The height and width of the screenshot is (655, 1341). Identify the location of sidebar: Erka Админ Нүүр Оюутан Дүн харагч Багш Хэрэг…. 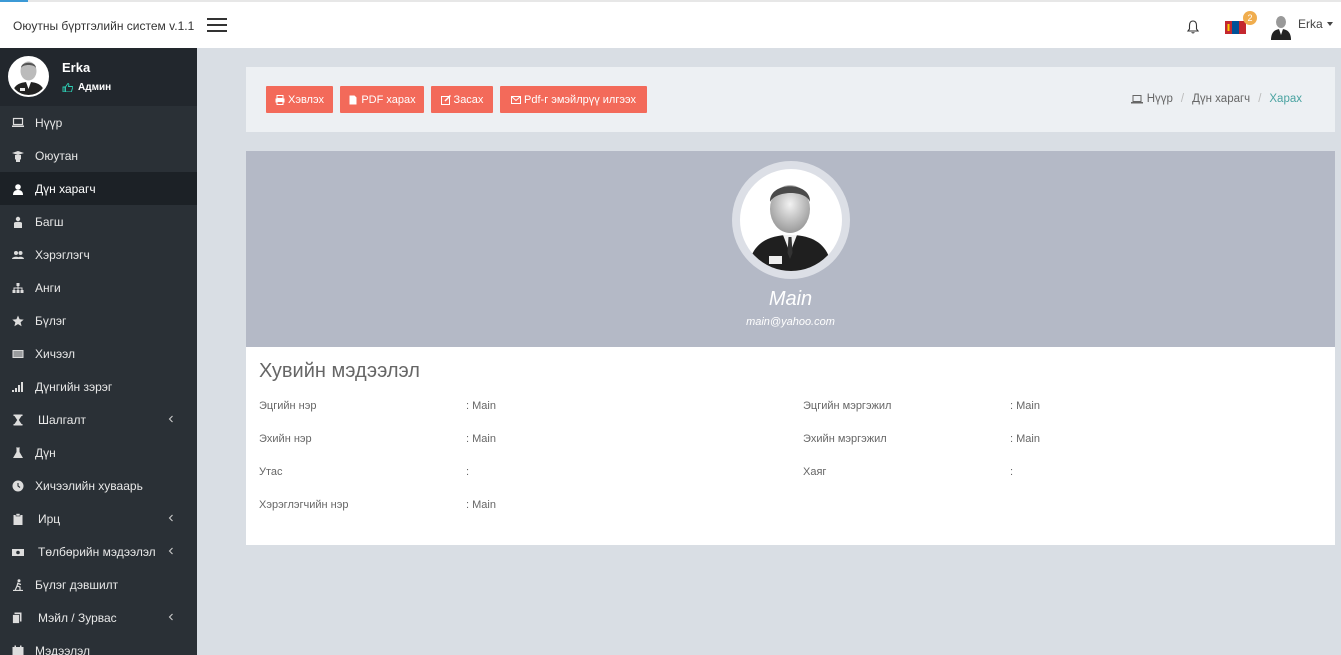
(98, 351).